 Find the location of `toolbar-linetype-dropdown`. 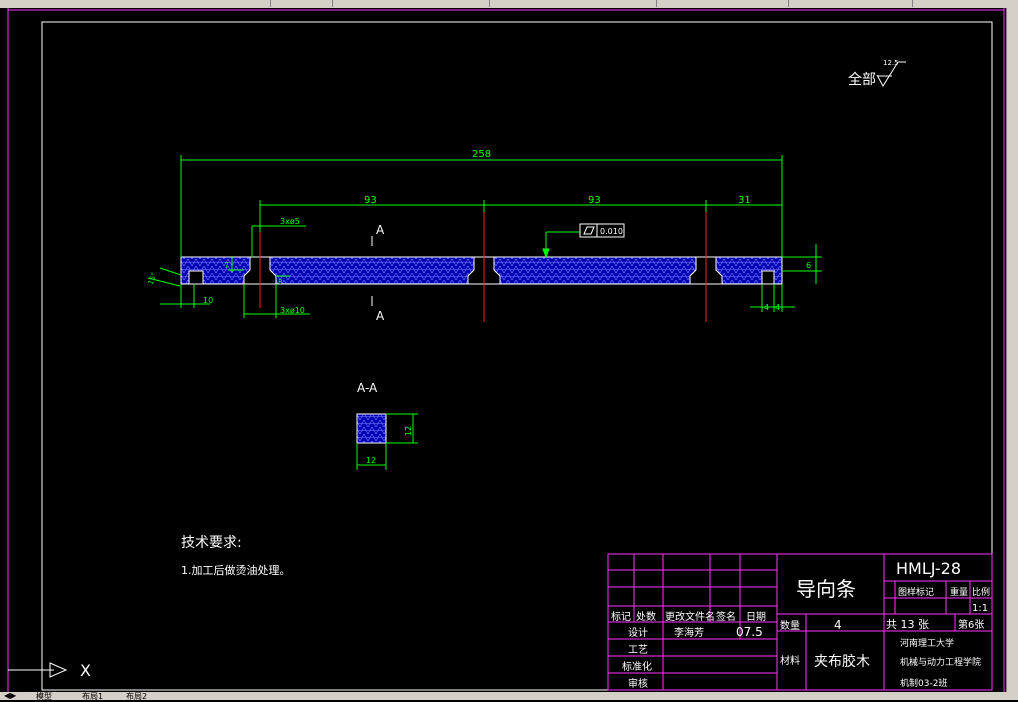

toolbar-linetype-dropdown is located at coordinates (574, 3).